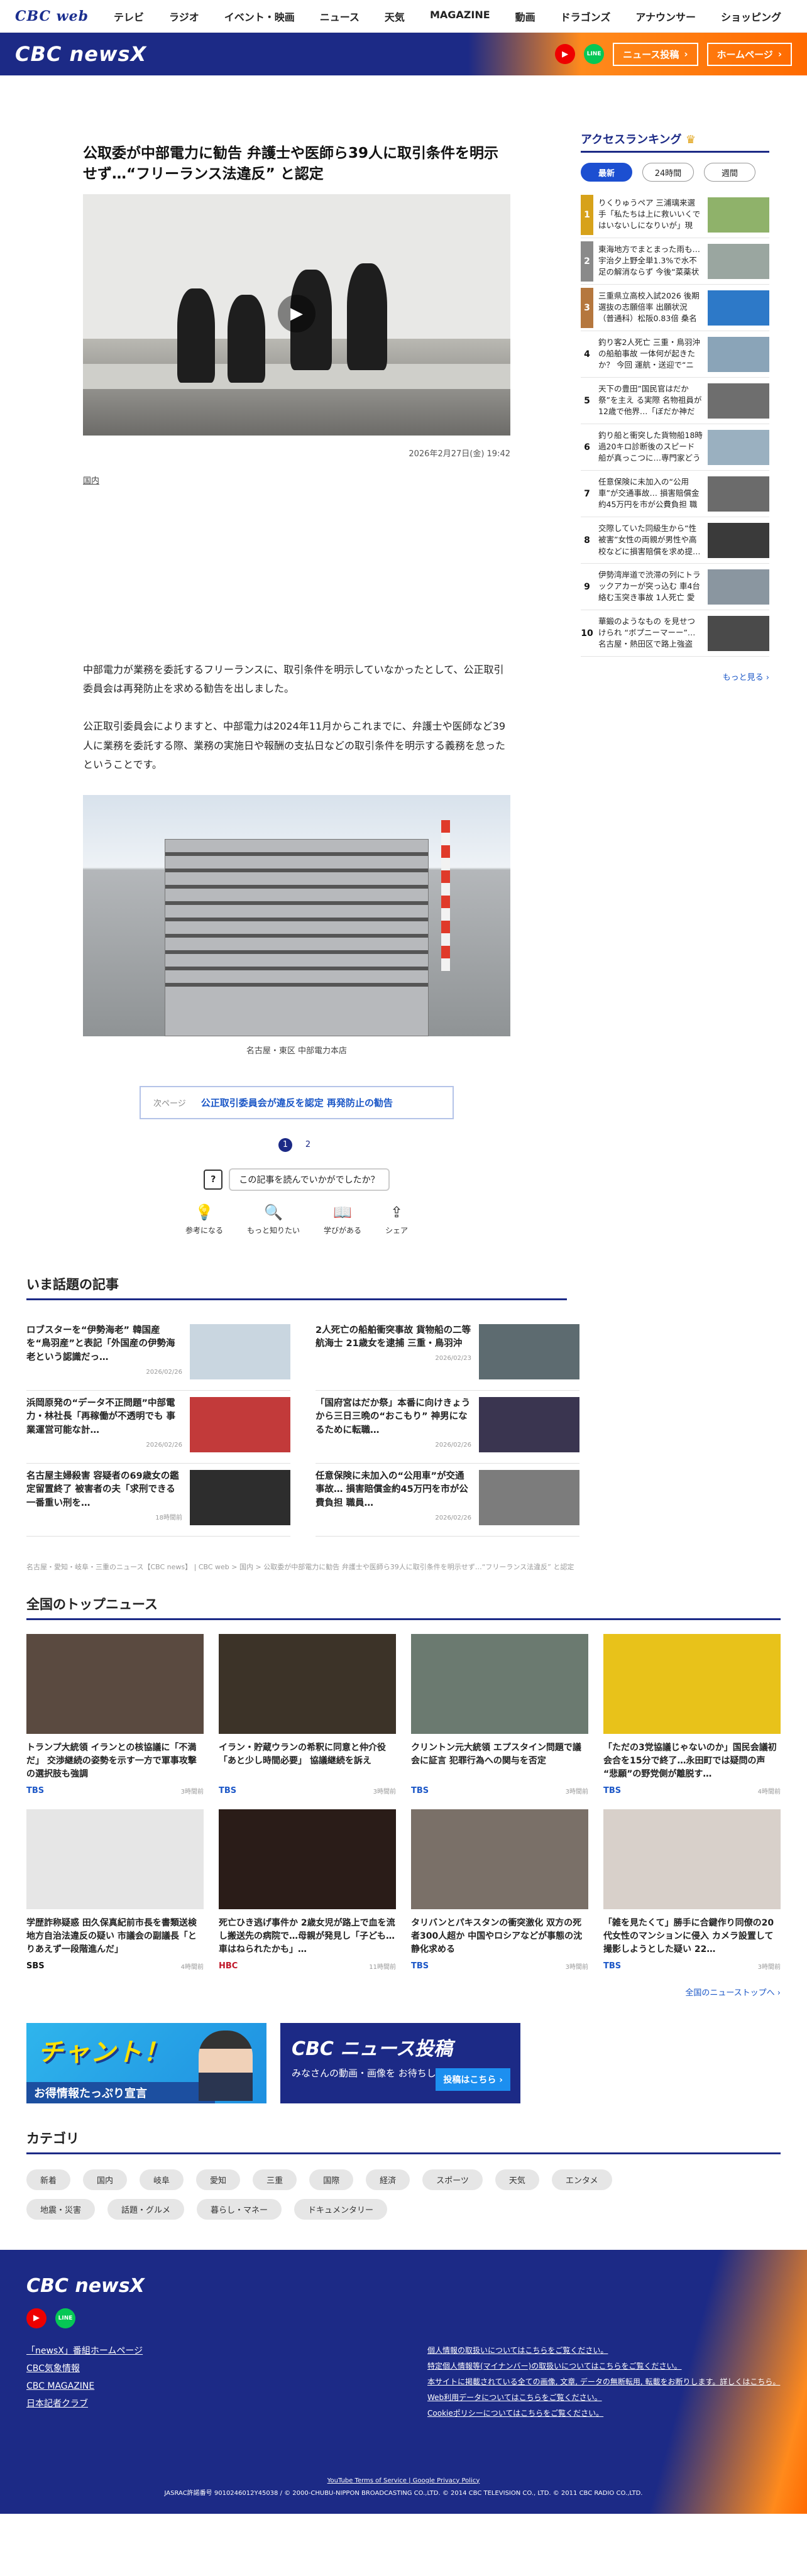  Describe the element at coordinates (342, 1212) in the screenshot. I see `book-icon: 📖` at that location.